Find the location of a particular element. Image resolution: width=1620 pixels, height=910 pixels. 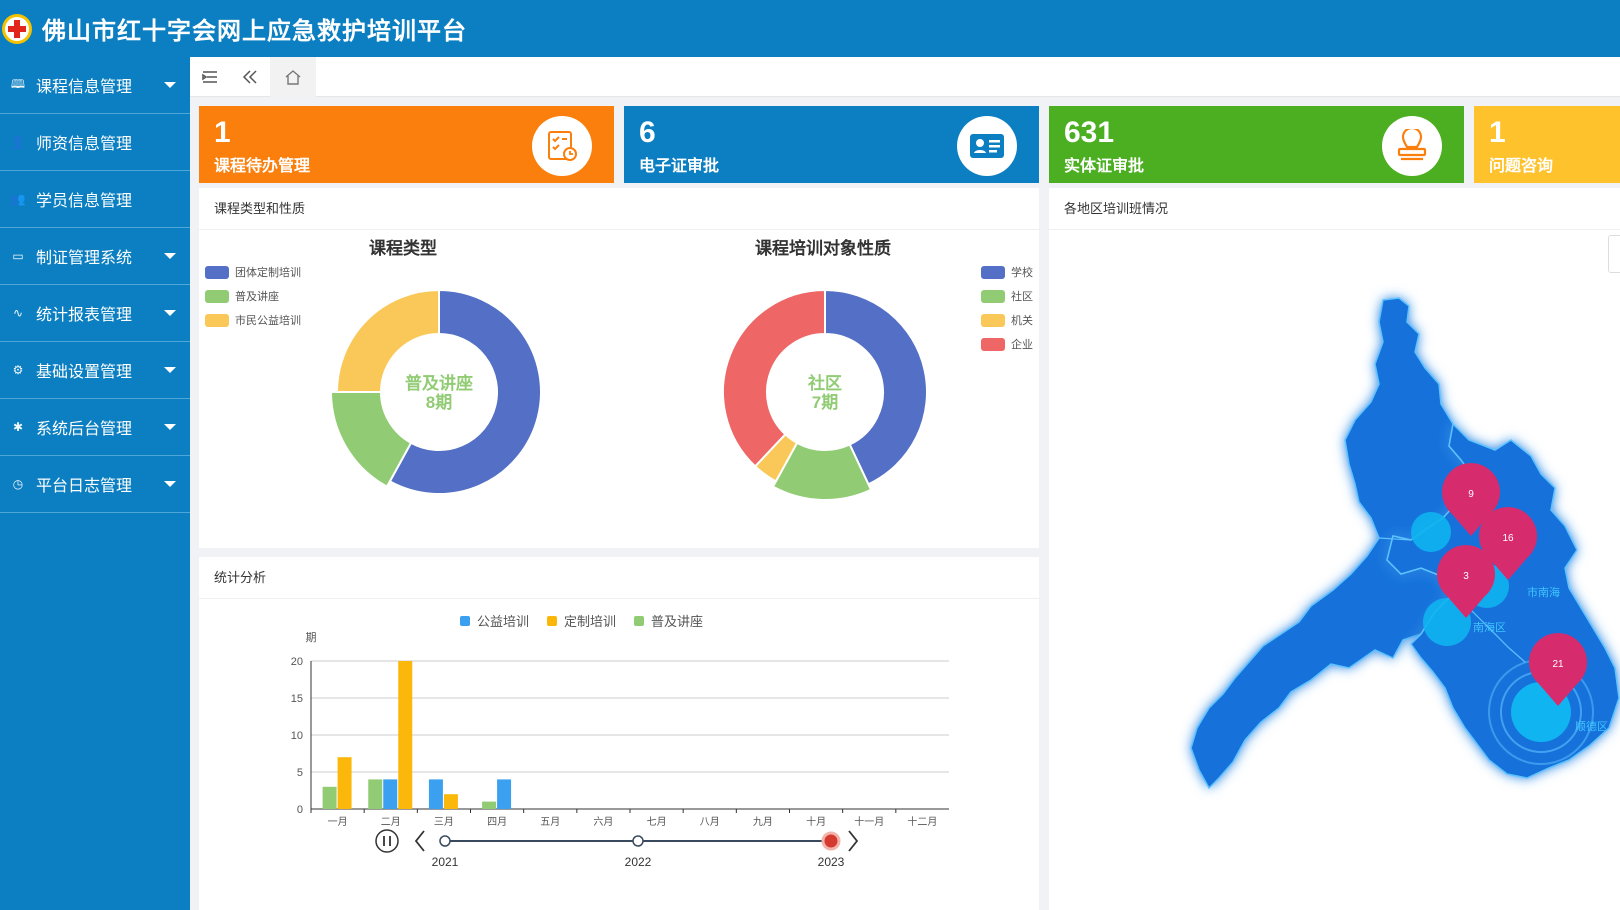

sidebar-item-0: 🕮 课程信息管理 is located at coordinates (95, 85).